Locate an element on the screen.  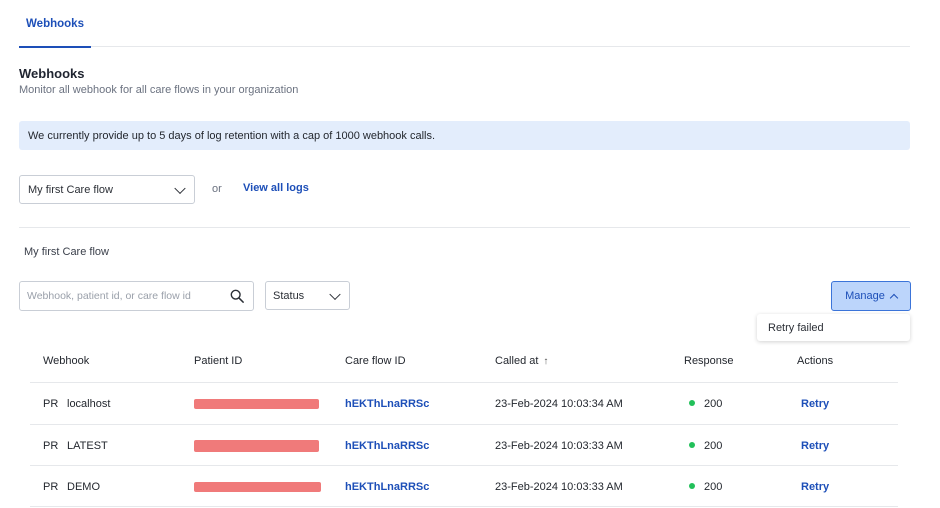
care-flow-select-value: My first Care flow is located at coordinates (70, 189).